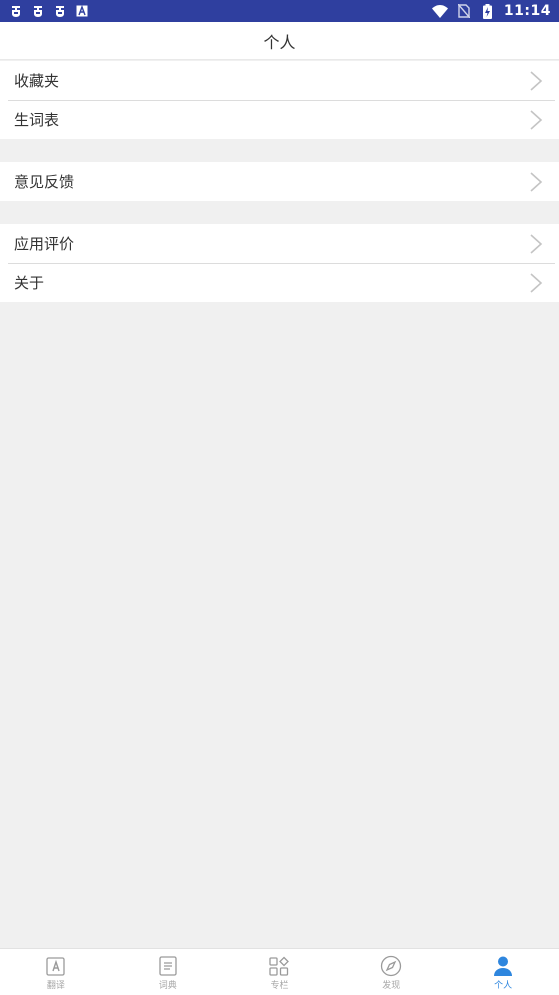 This screenshot has height=995, width=559. I want to click on clock: 11:14, so click(527, 11).